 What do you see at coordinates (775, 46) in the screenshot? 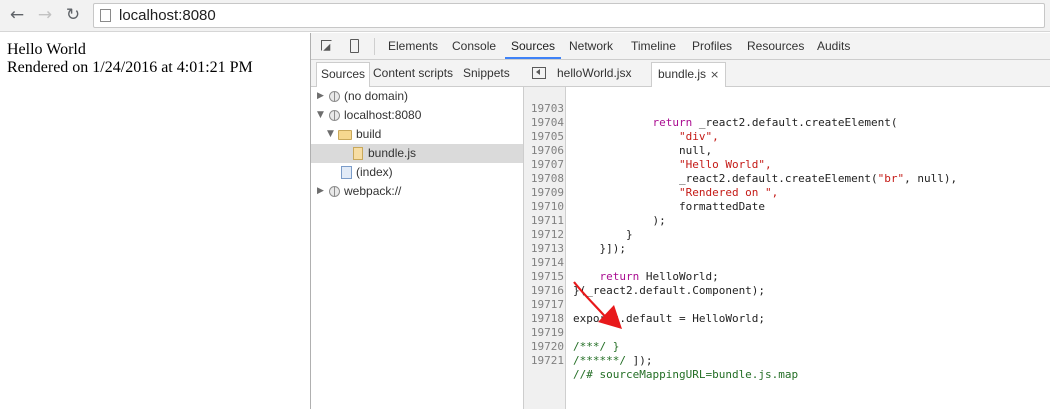
I see `tab-resources: Resources` at bounding box center [775, 46].